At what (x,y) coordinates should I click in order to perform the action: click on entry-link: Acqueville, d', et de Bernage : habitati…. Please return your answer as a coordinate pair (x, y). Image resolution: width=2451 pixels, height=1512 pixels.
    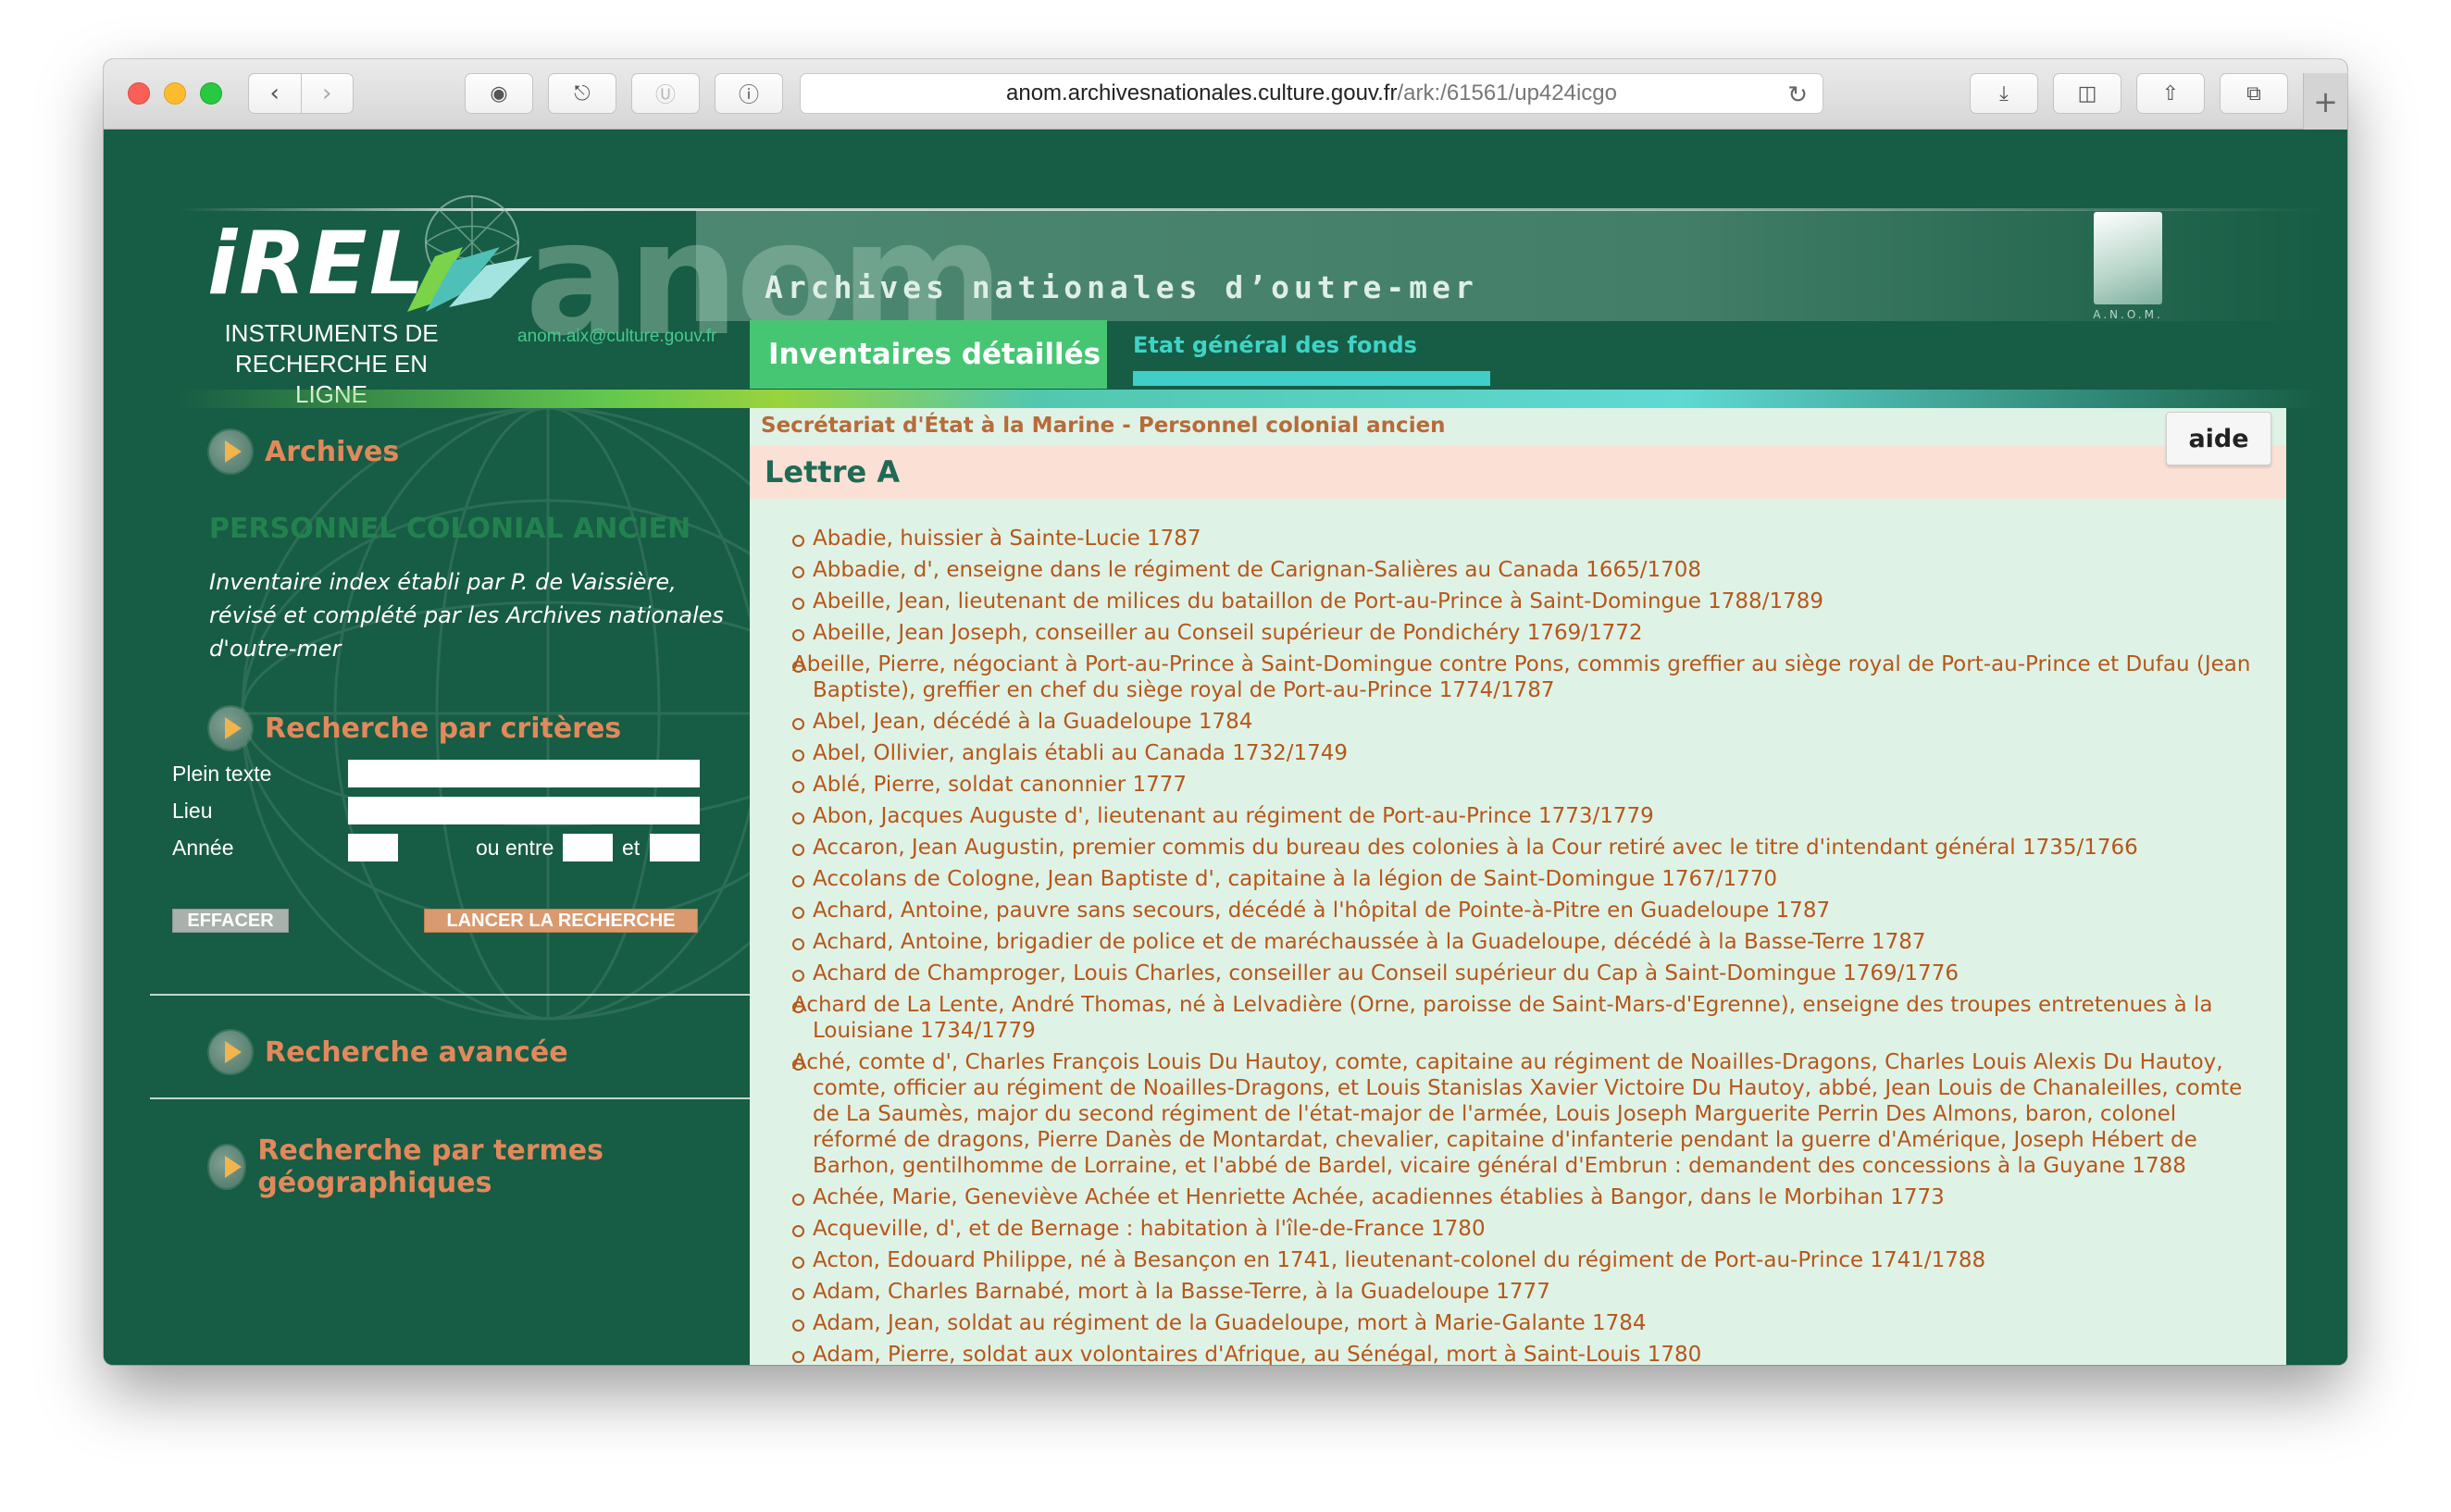
    Looking at the image, I should click on (1528, 1229).